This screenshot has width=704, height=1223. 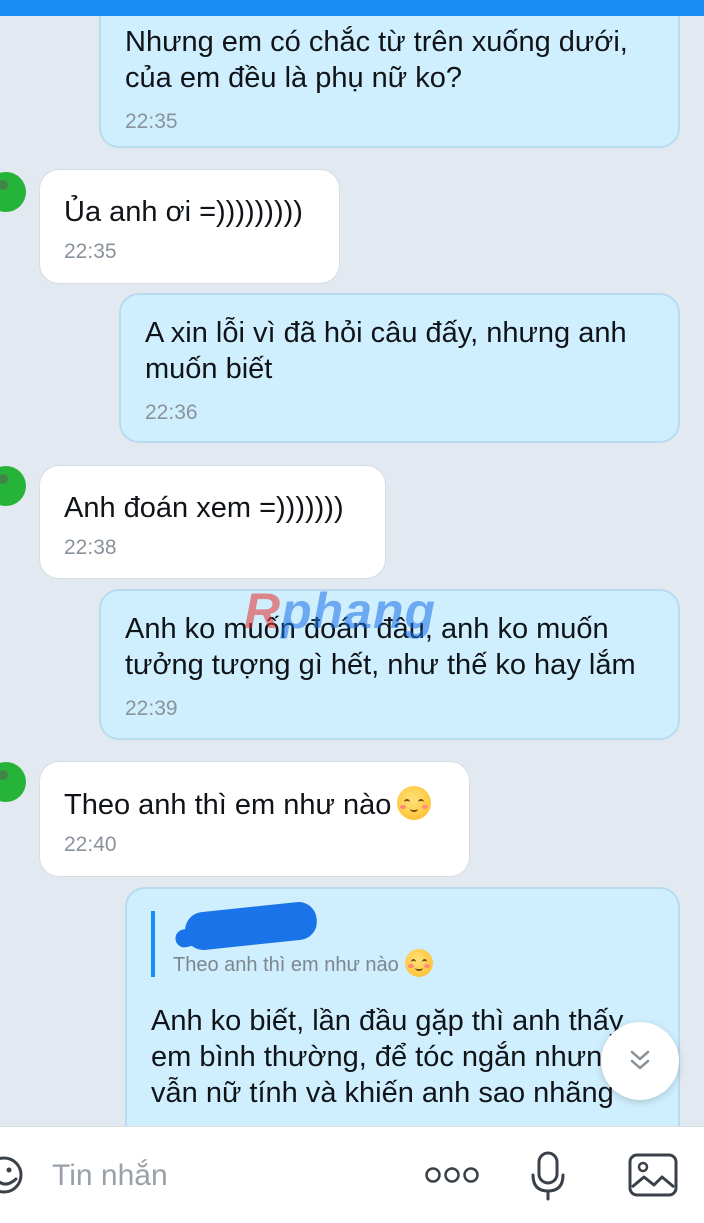 What do you see at coordinates (452, 1175) in the screenshot?
I see `more-icon` at bounding box center [452, 1175].